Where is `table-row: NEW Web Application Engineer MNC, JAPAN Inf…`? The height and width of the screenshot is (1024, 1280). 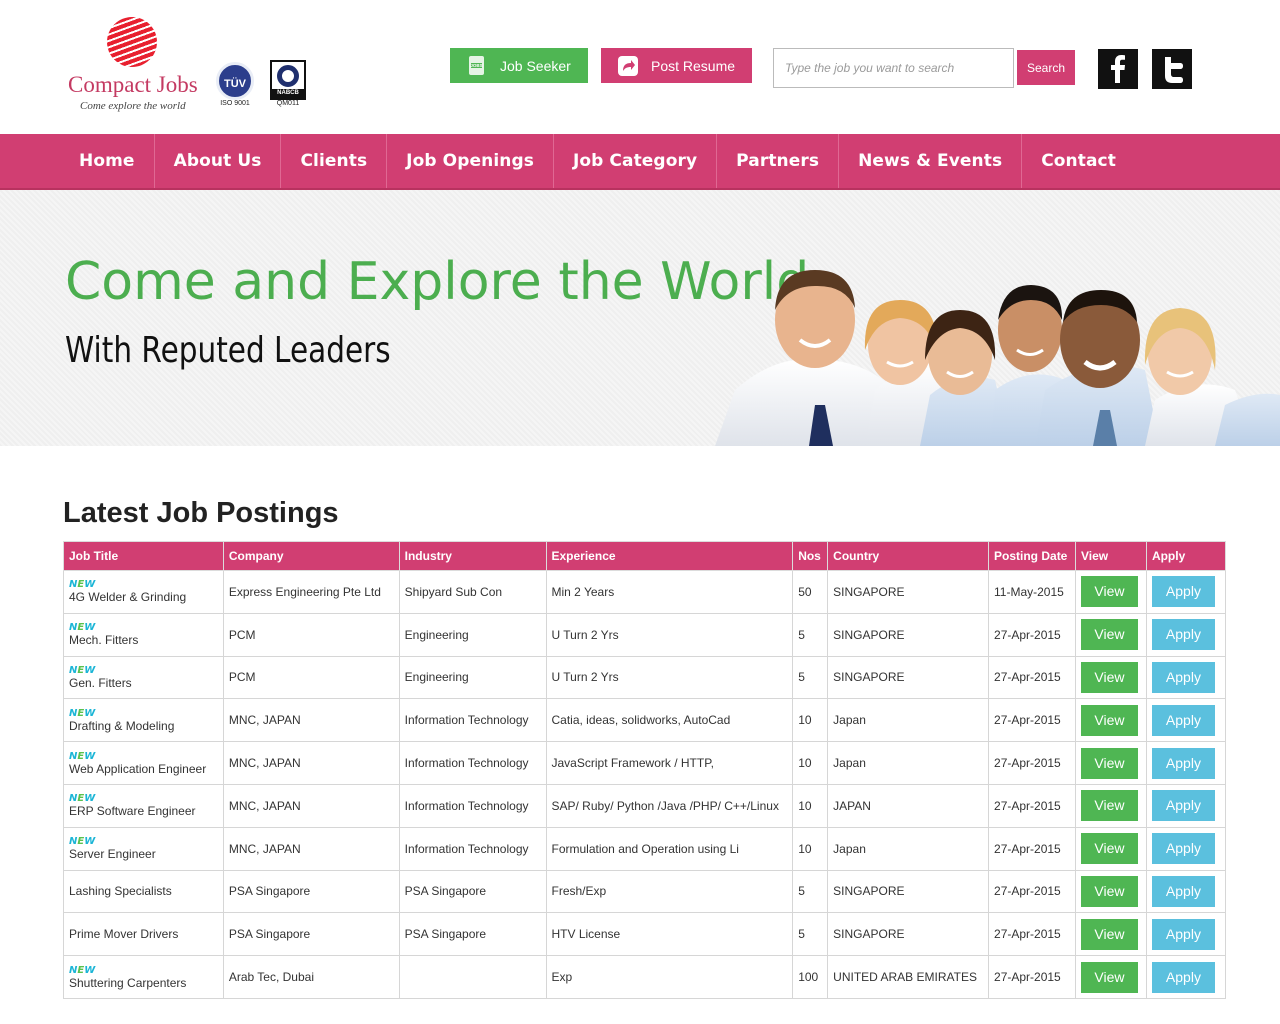
table-row: NEW Web Application Engineer MNC, JAPAN Inf… is located at coordinates (645, 763).